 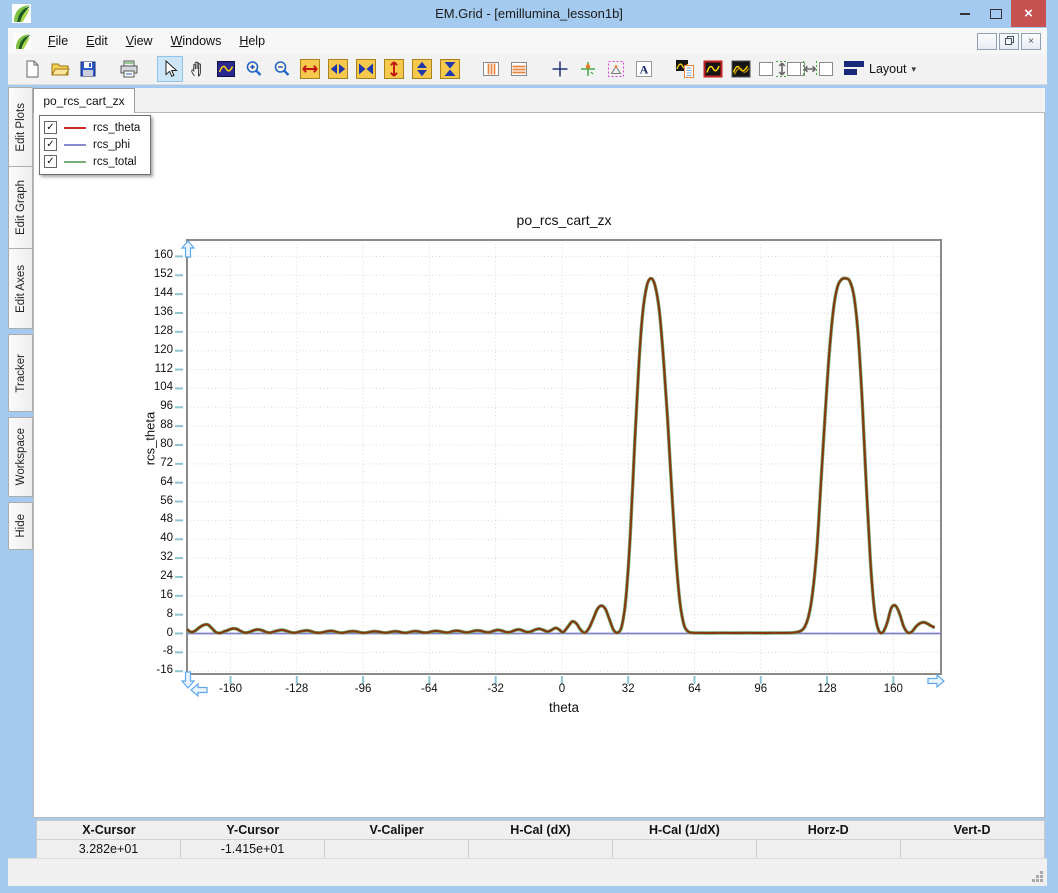 What do you see at coordinates (163, 349) in the screenshot?
I see `y-tick-label: 120` at bounding box center [163, 349].